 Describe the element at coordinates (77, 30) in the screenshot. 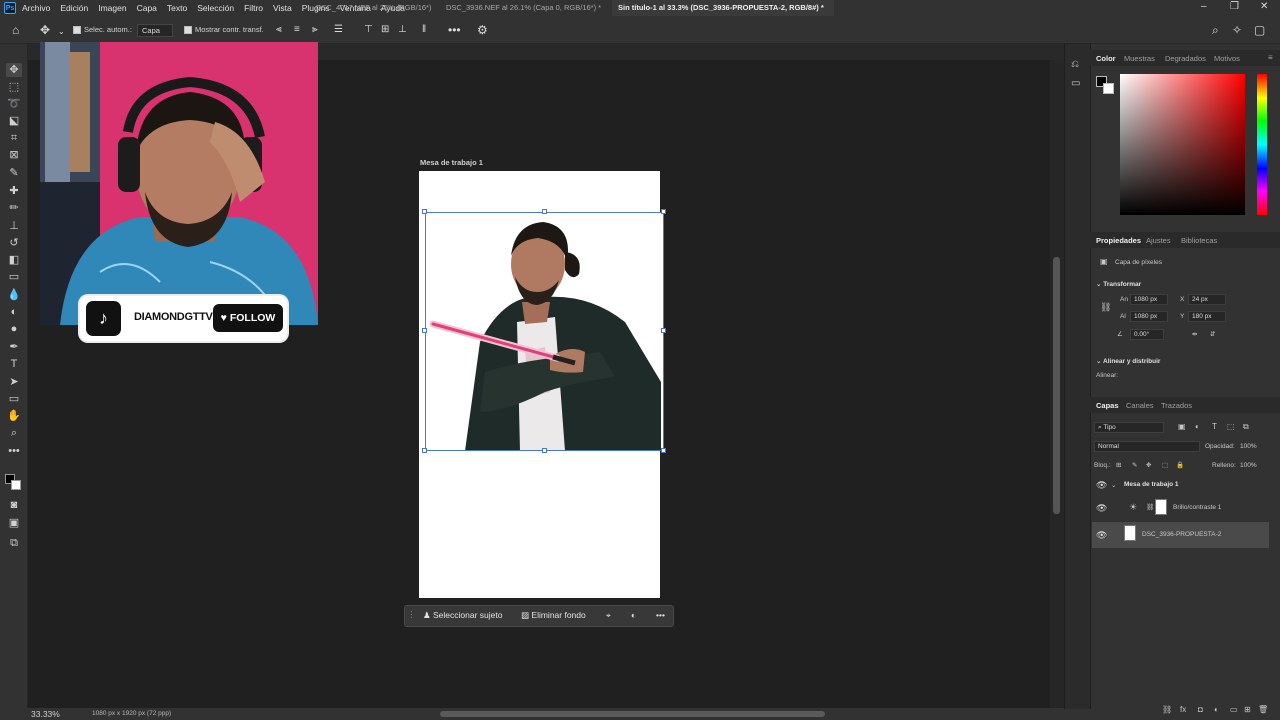

I see `auto-select-checkbox` at that location.